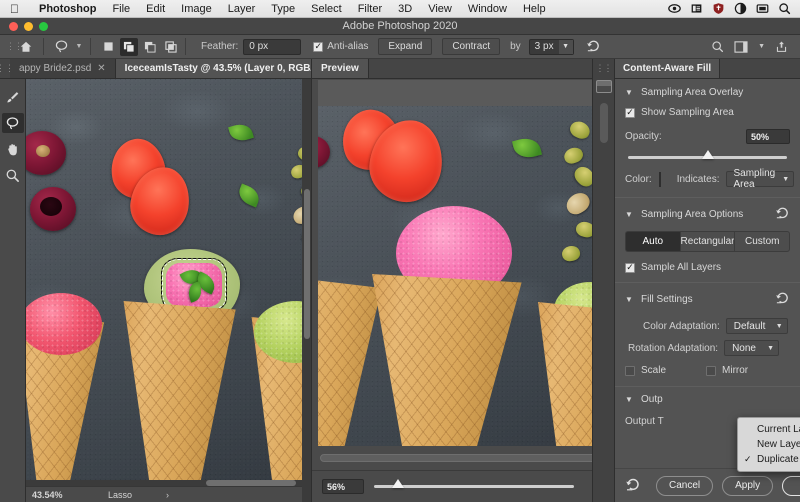 This screenshot has height=502, width=800. What do you see at coordinates (318, 46) in the screenshot?
I see `antialias-check-box: ✓` at bounding box center [318, 46].